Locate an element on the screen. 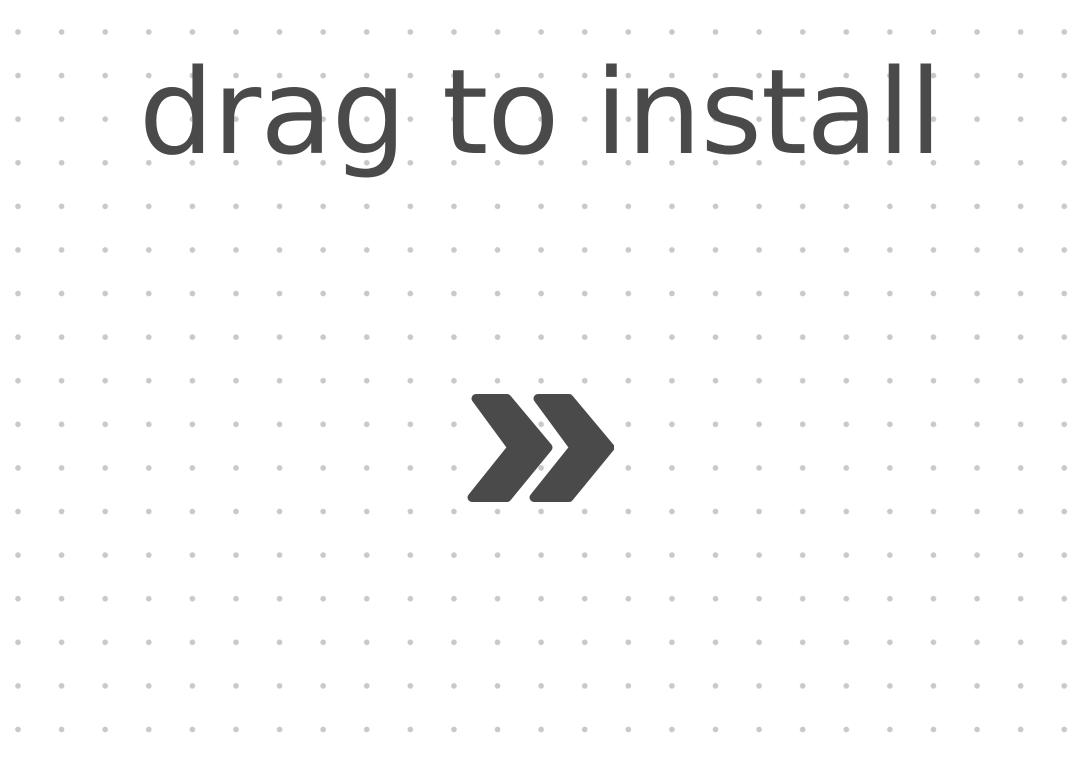 Image resolution: width=1080 pixels, height=760 pixels. double-chevron-right-icon is located at coordinates (540, 448).